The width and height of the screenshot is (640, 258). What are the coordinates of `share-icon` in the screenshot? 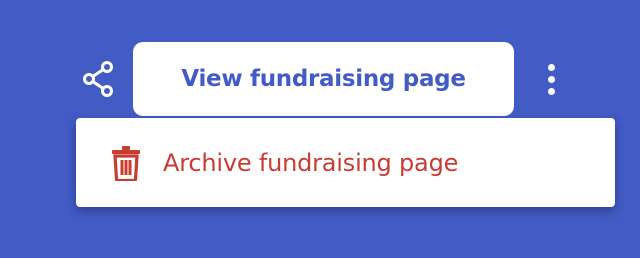 It's located at (98, 79).